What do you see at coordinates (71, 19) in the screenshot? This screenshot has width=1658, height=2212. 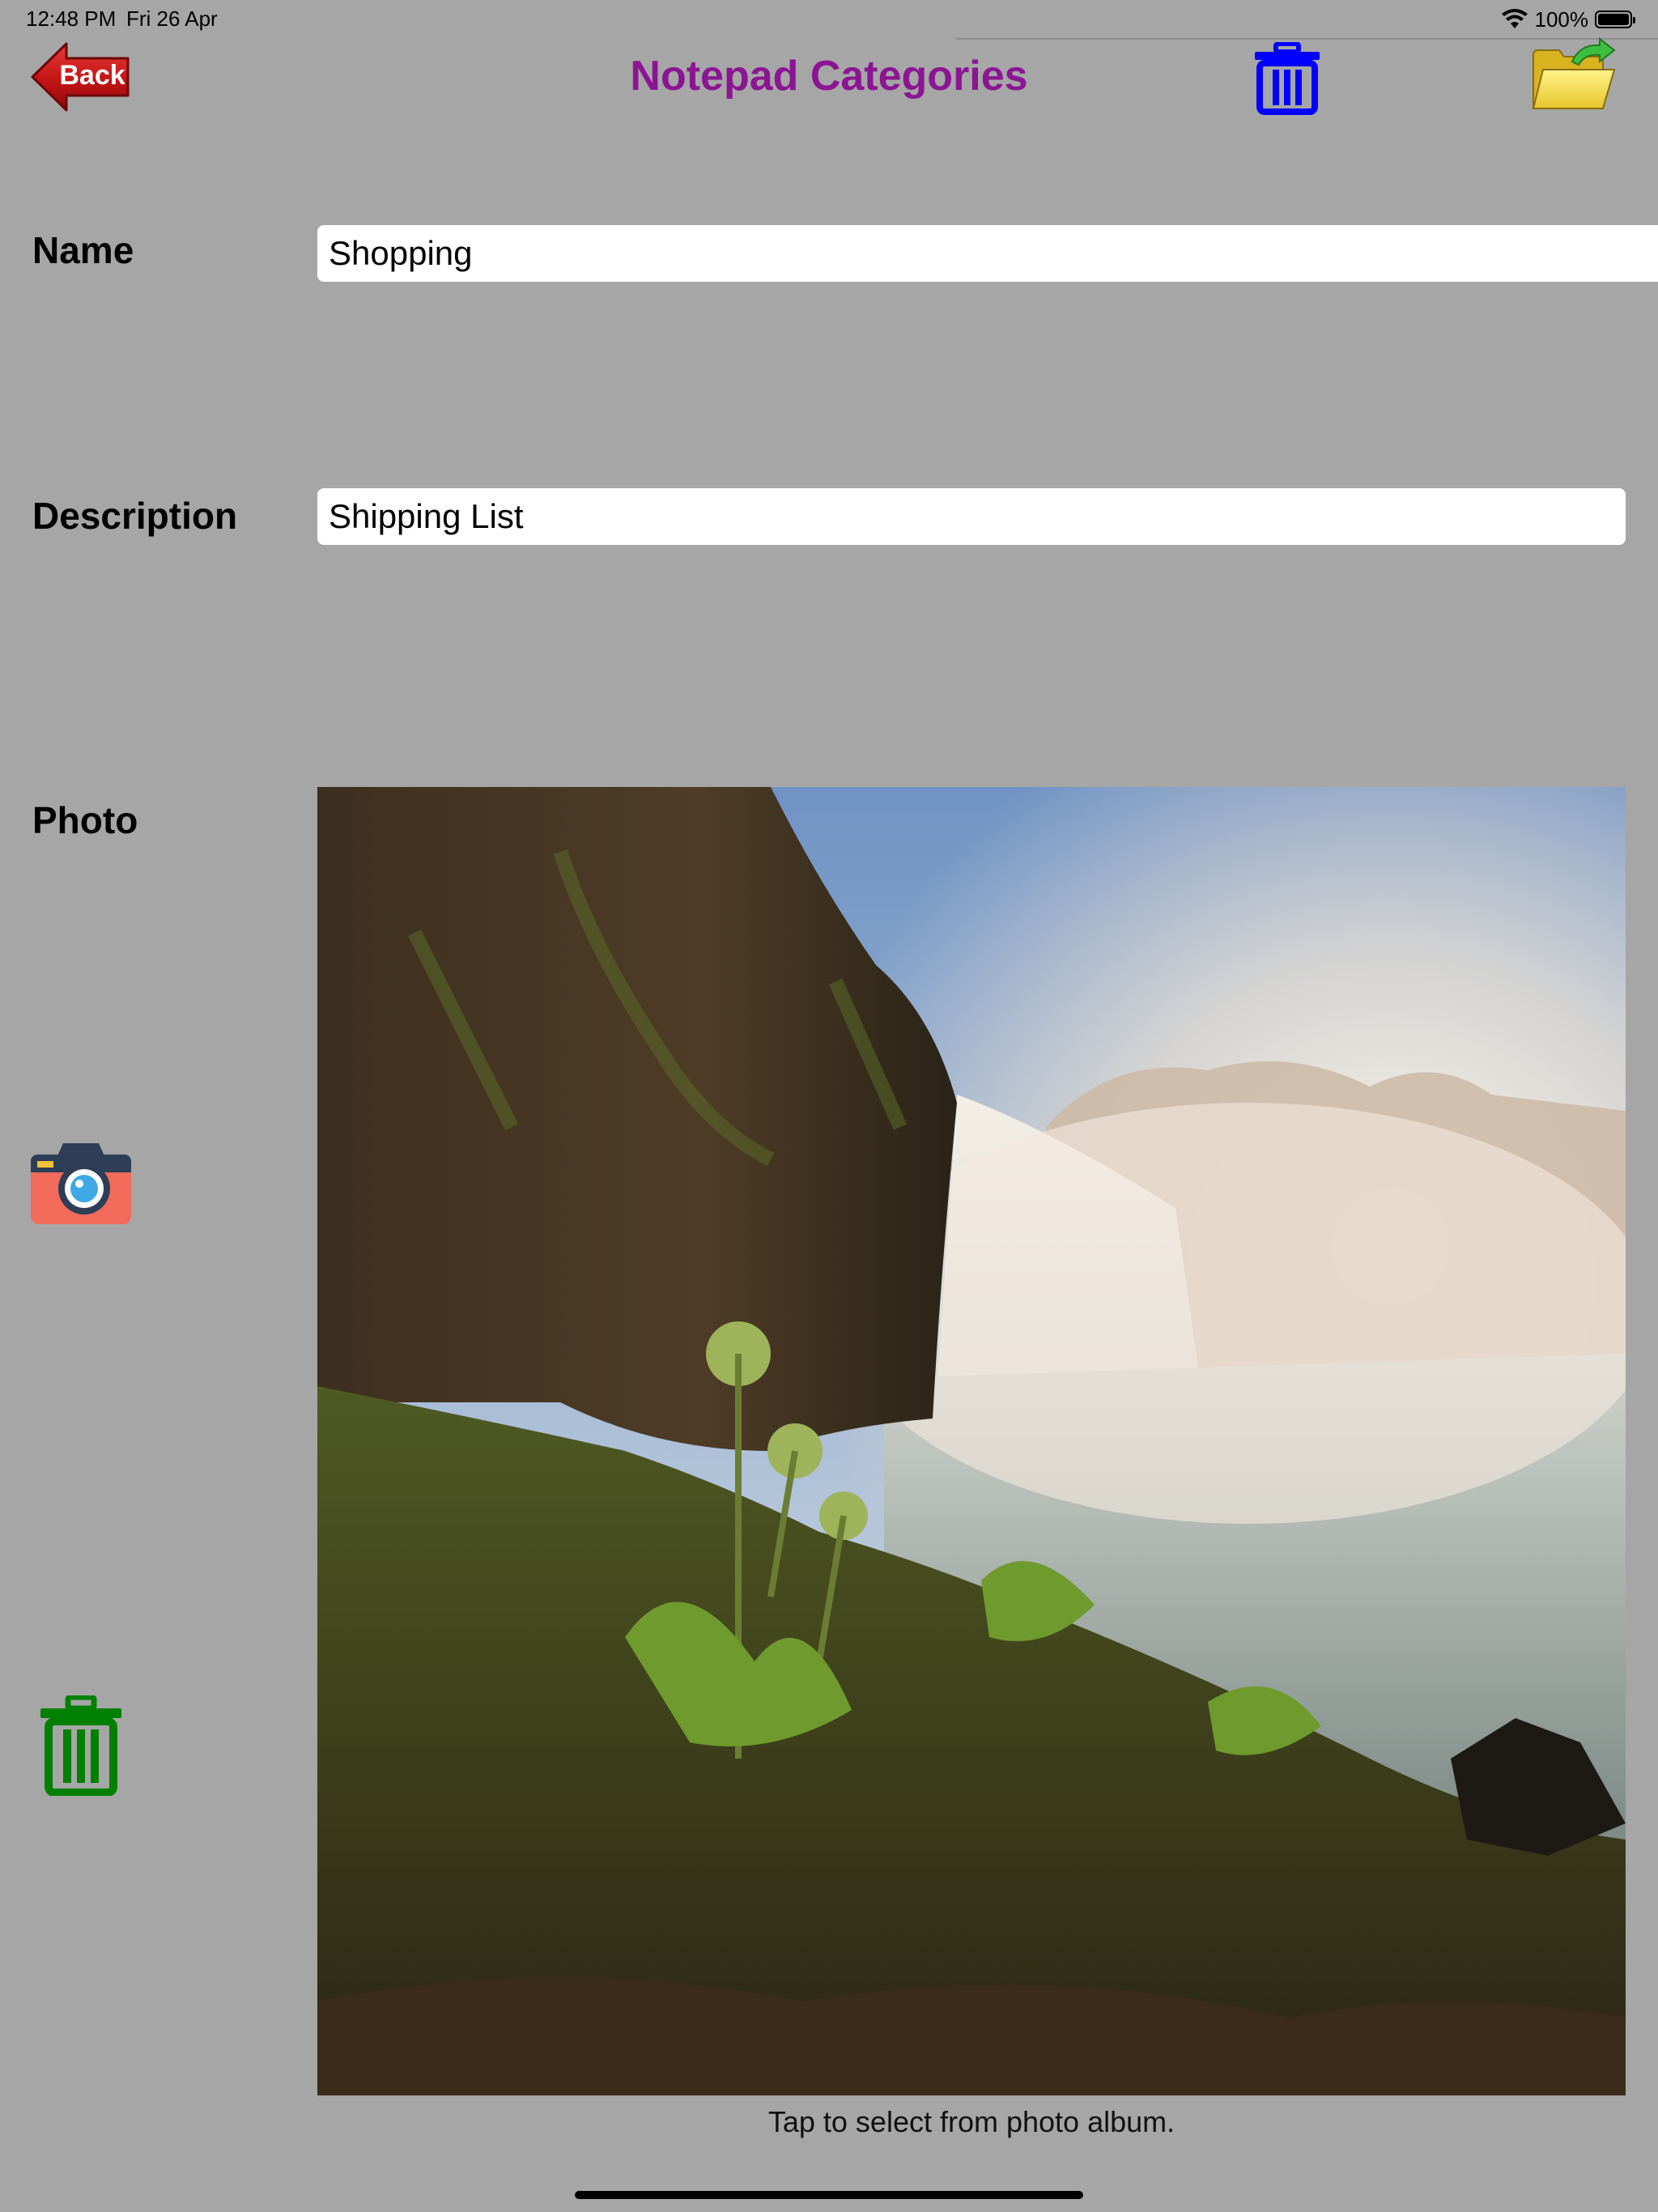 I see `status-time: 12:48 PM` at bounding box center [71, 19].